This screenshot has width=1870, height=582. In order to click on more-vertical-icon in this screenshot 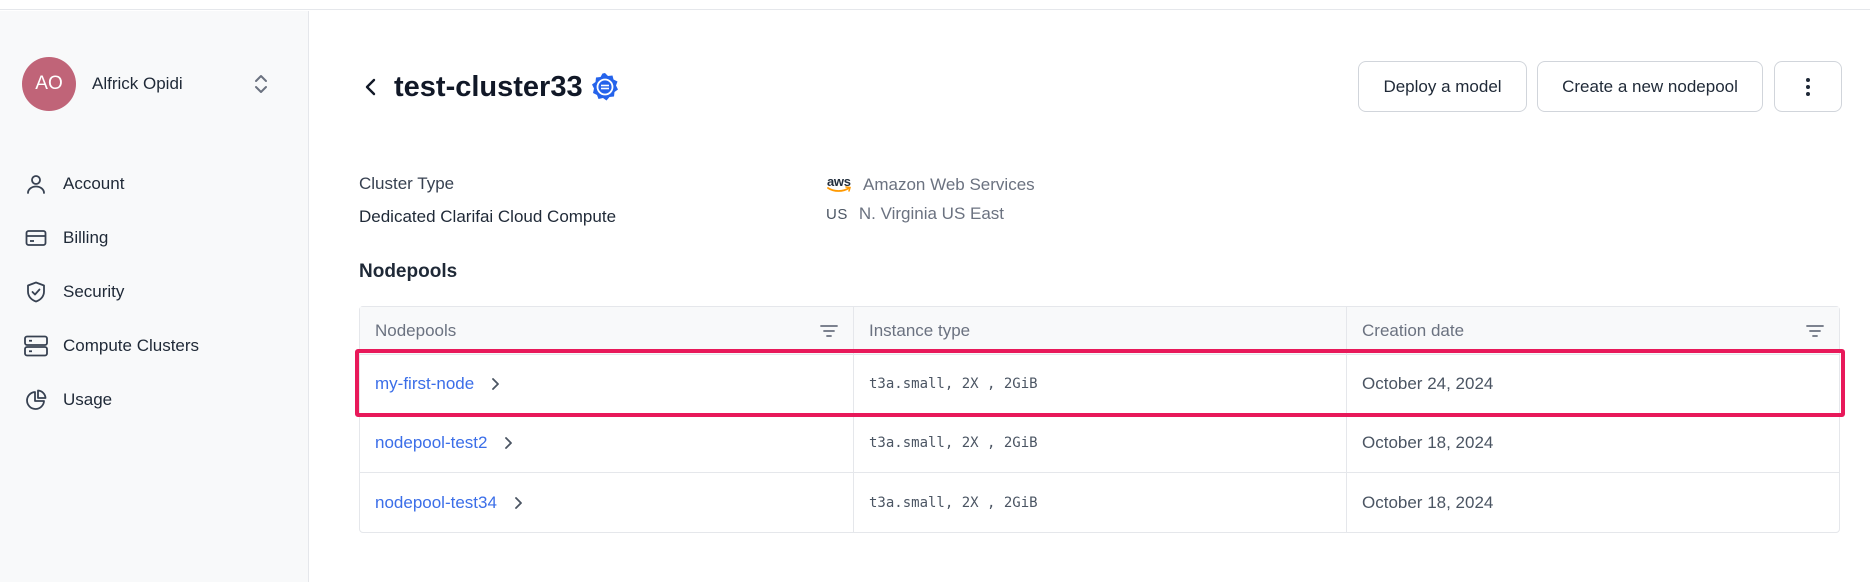, I will do `click(1808, 86)`.